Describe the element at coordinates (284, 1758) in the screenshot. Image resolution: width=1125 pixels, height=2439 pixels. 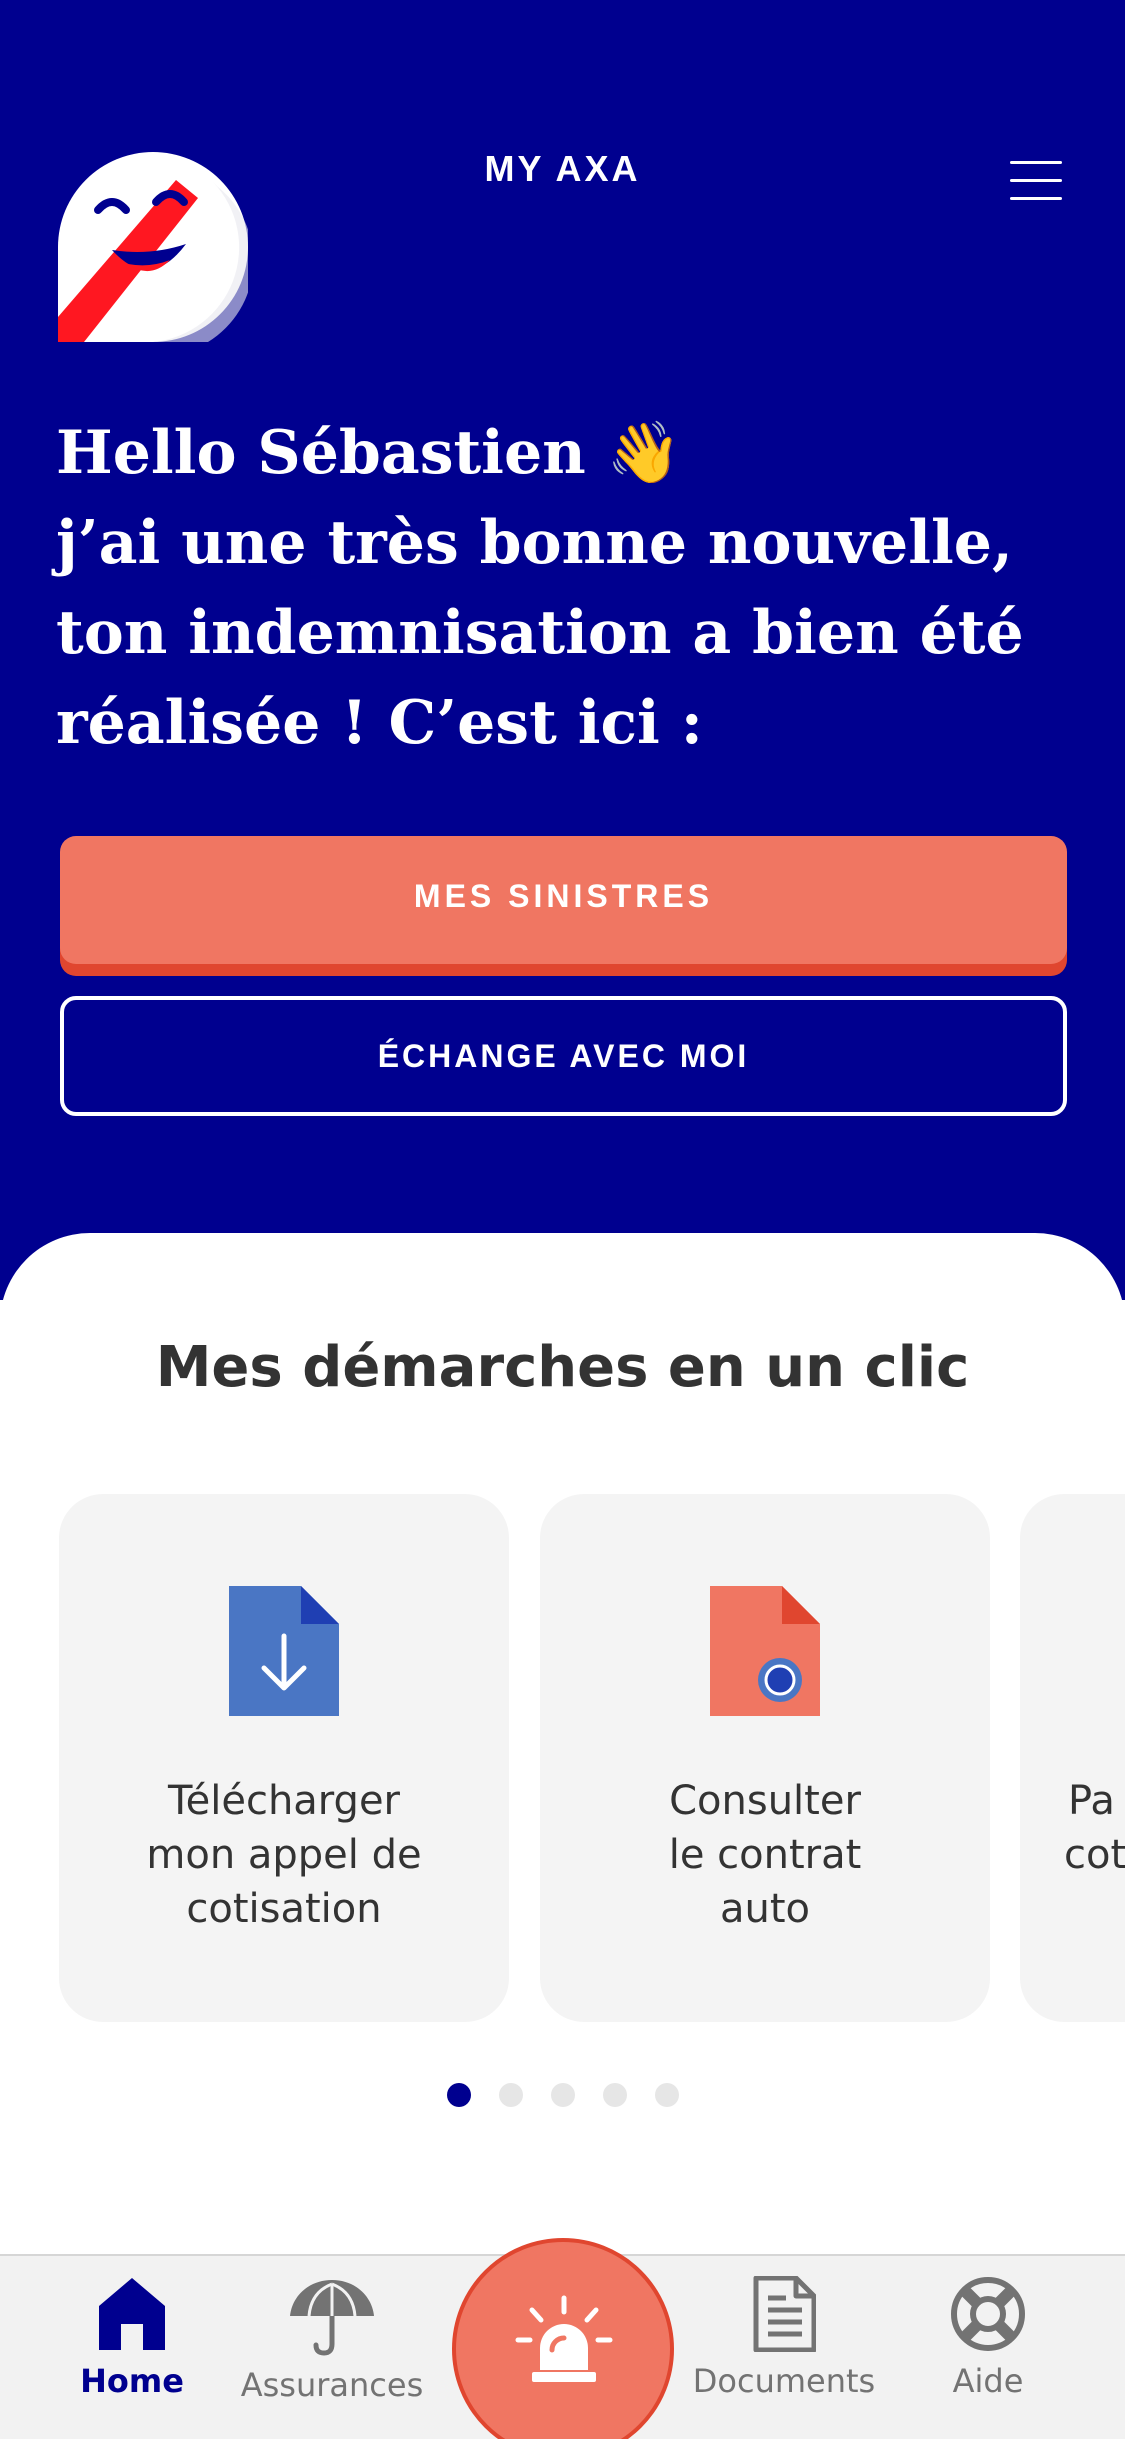
I see `download-cotisation-card: Télécharger mon appel de cotisation` at that location.